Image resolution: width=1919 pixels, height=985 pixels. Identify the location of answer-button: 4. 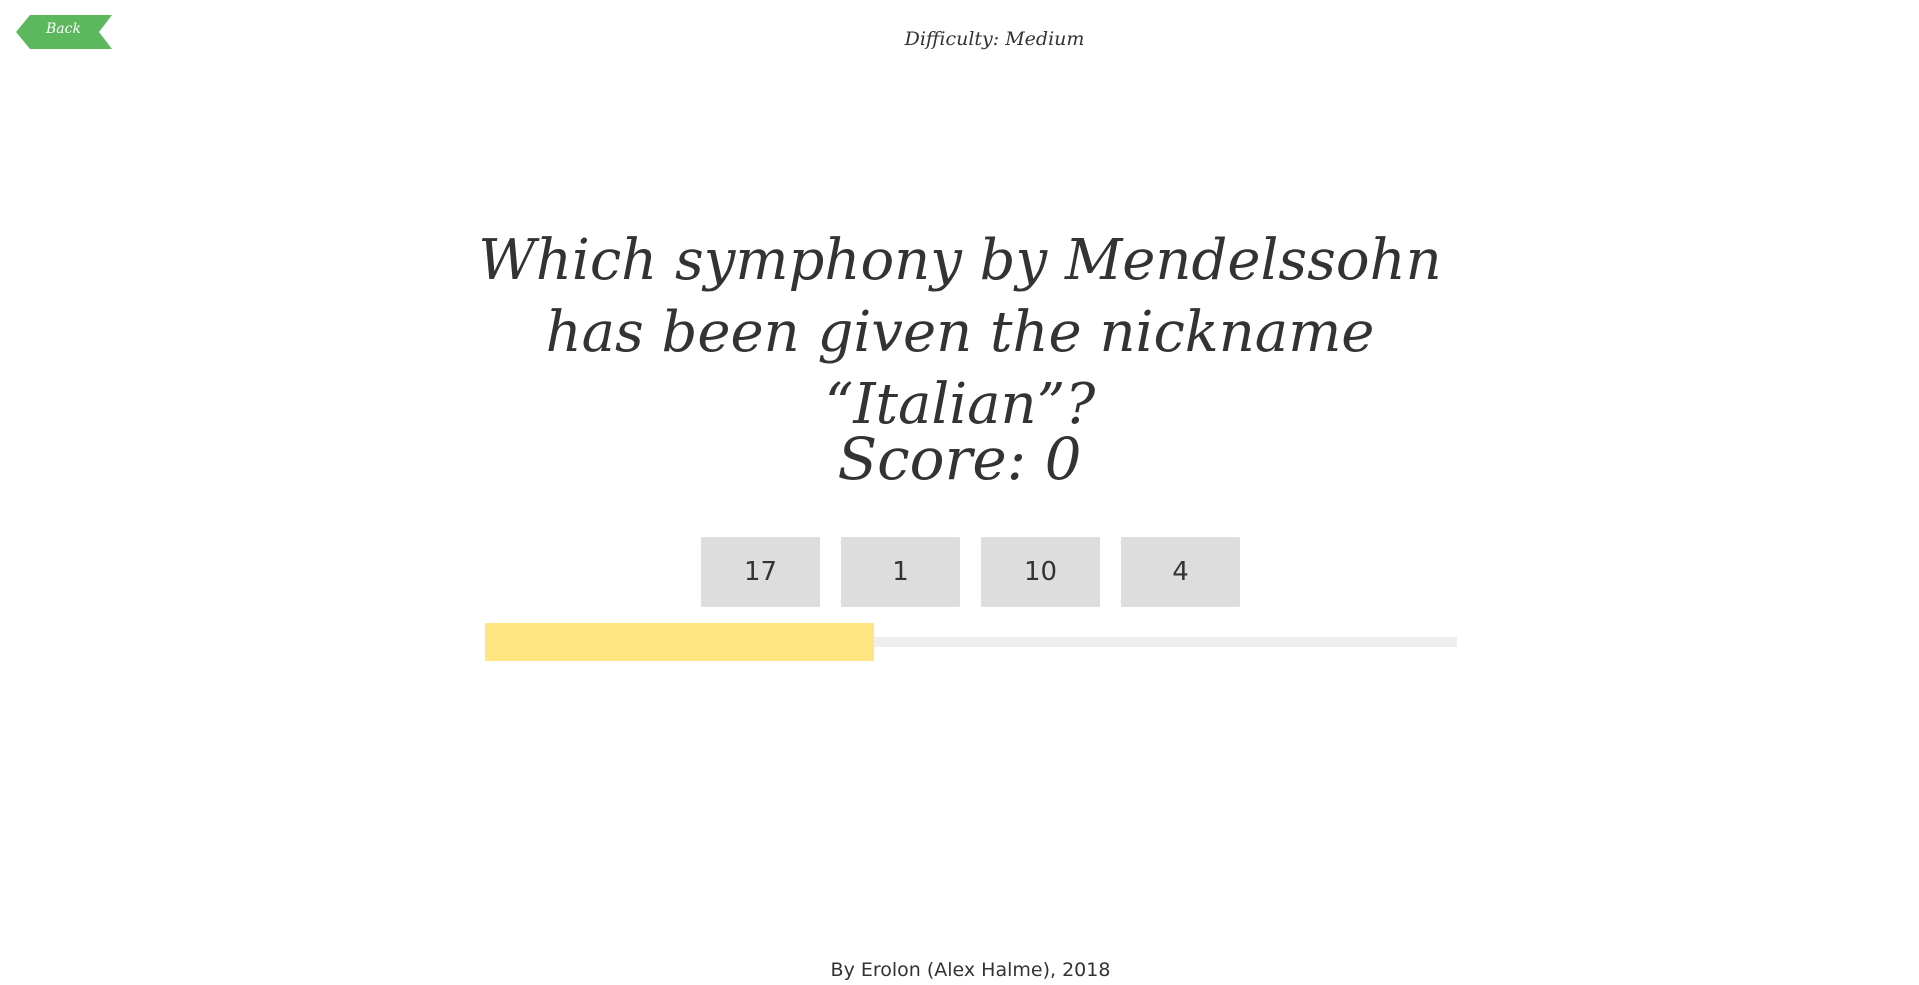
(1180, 572).